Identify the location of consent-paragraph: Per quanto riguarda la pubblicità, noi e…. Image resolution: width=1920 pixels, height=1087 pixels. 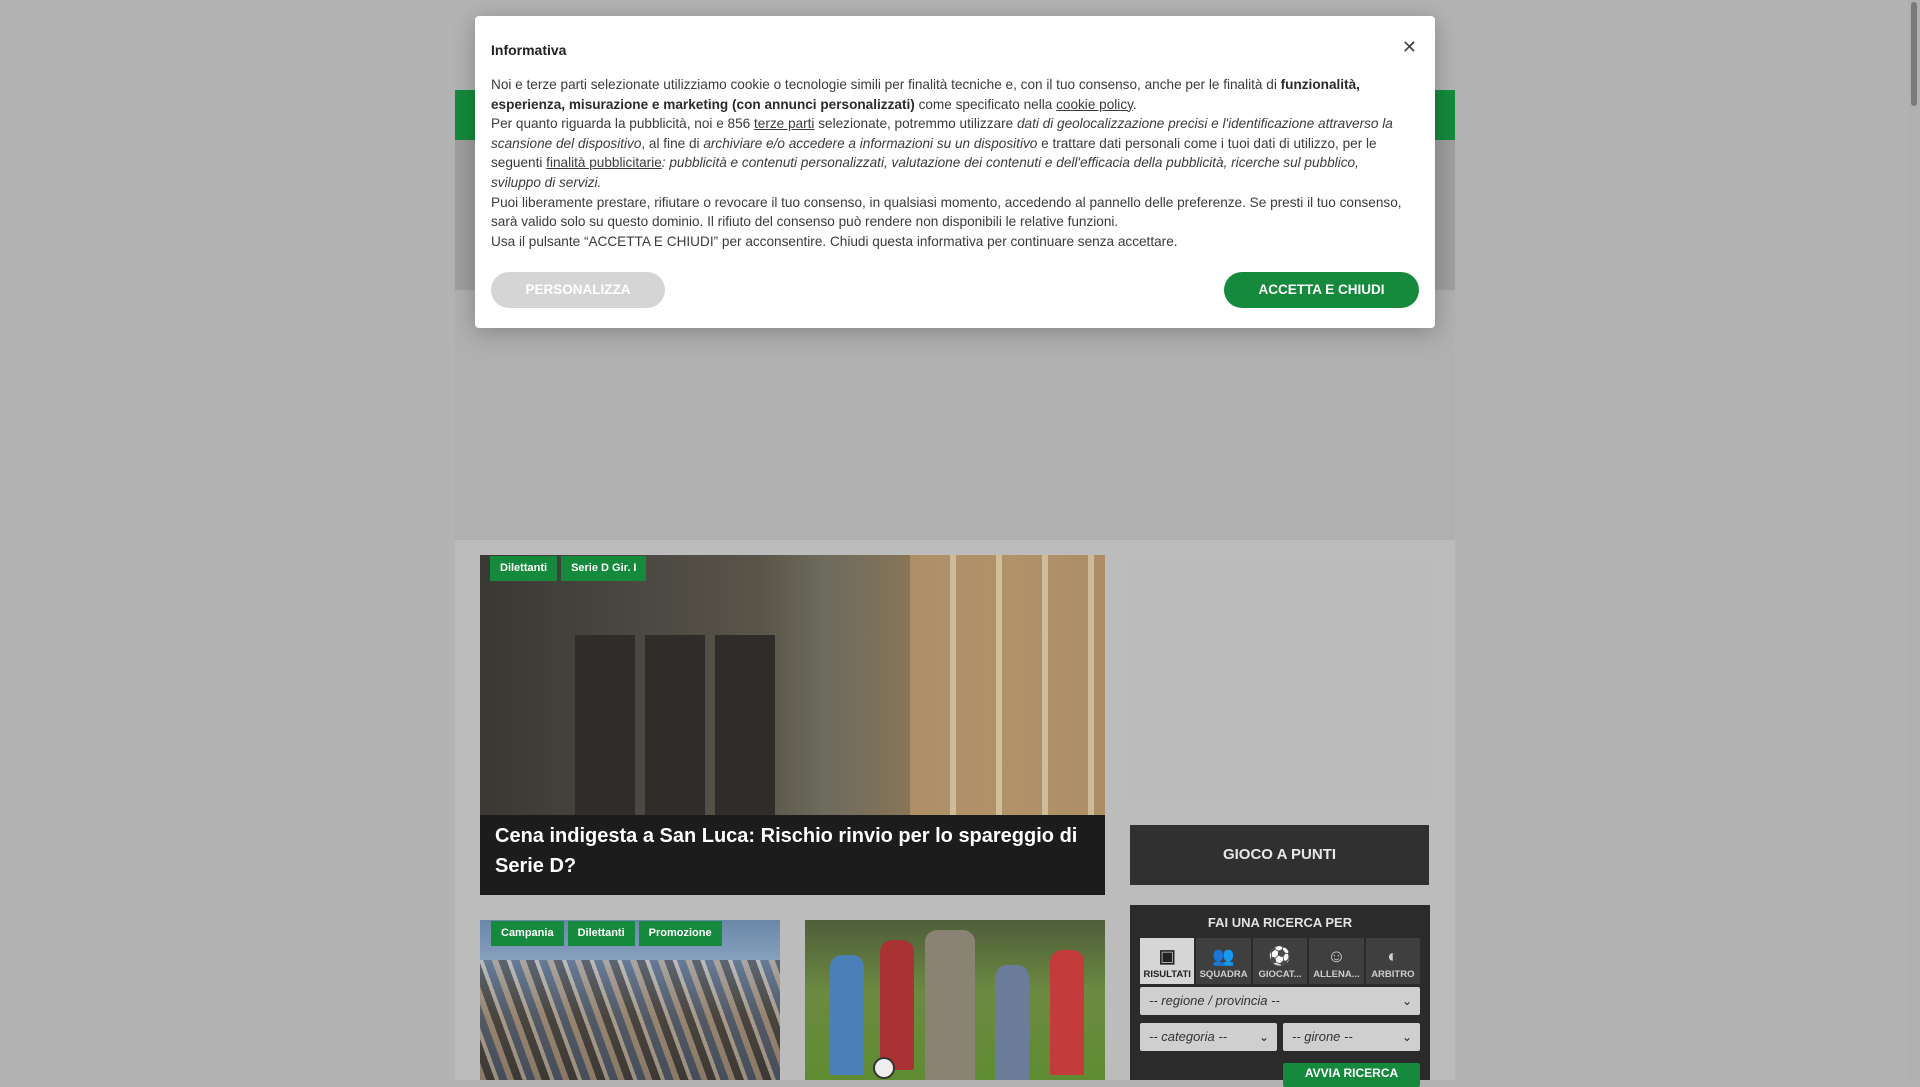
(948, 153).